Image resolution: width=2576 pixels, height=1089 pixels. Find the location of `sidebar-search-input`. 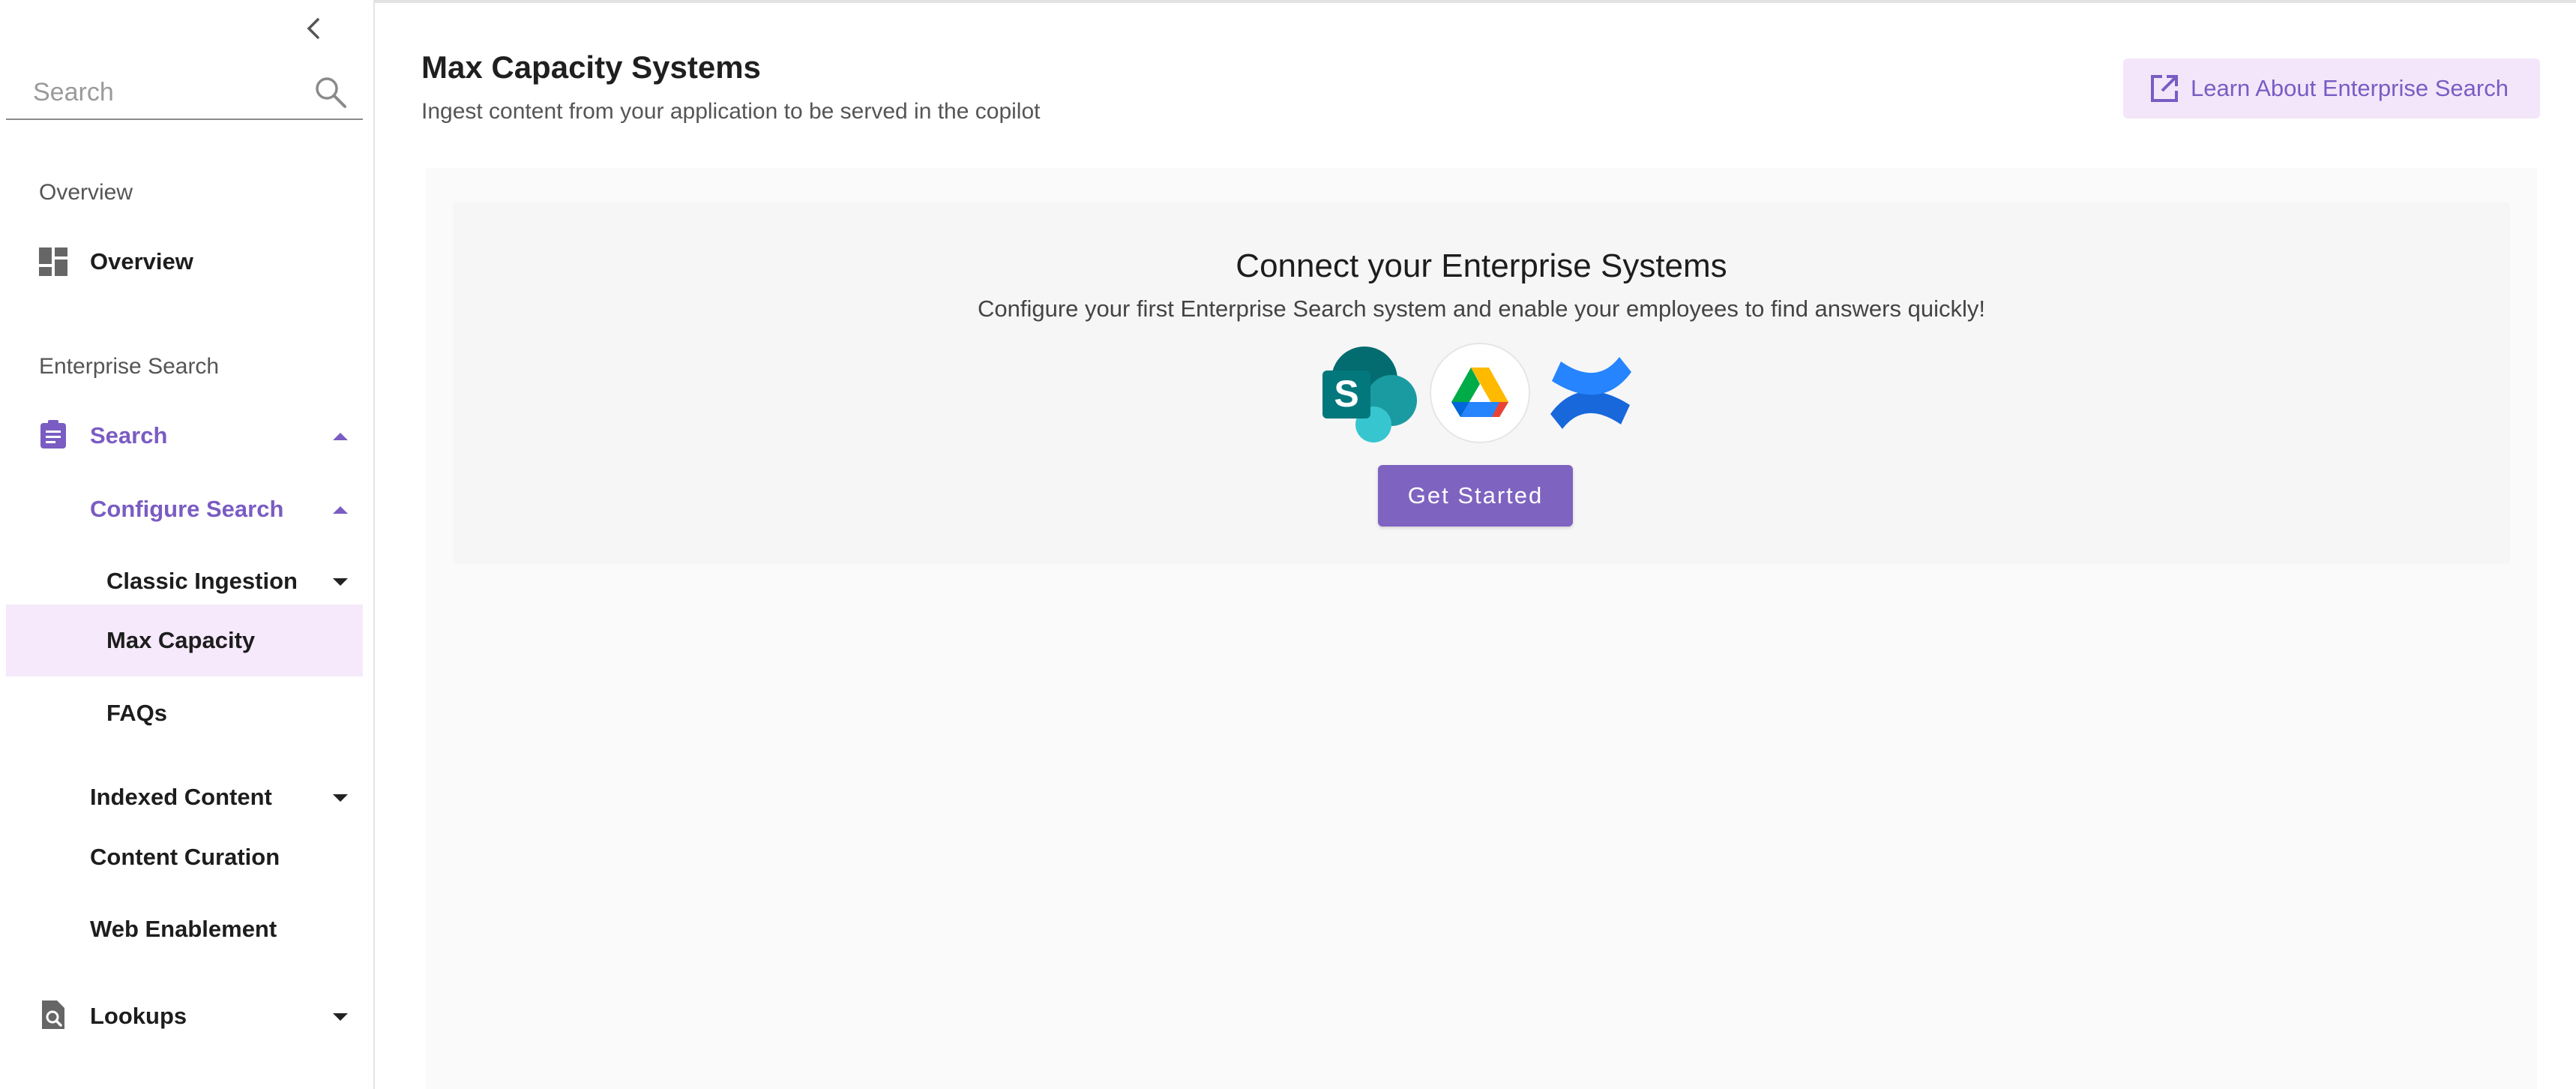

sidebar-search-input is located at coordinates (168, 92).